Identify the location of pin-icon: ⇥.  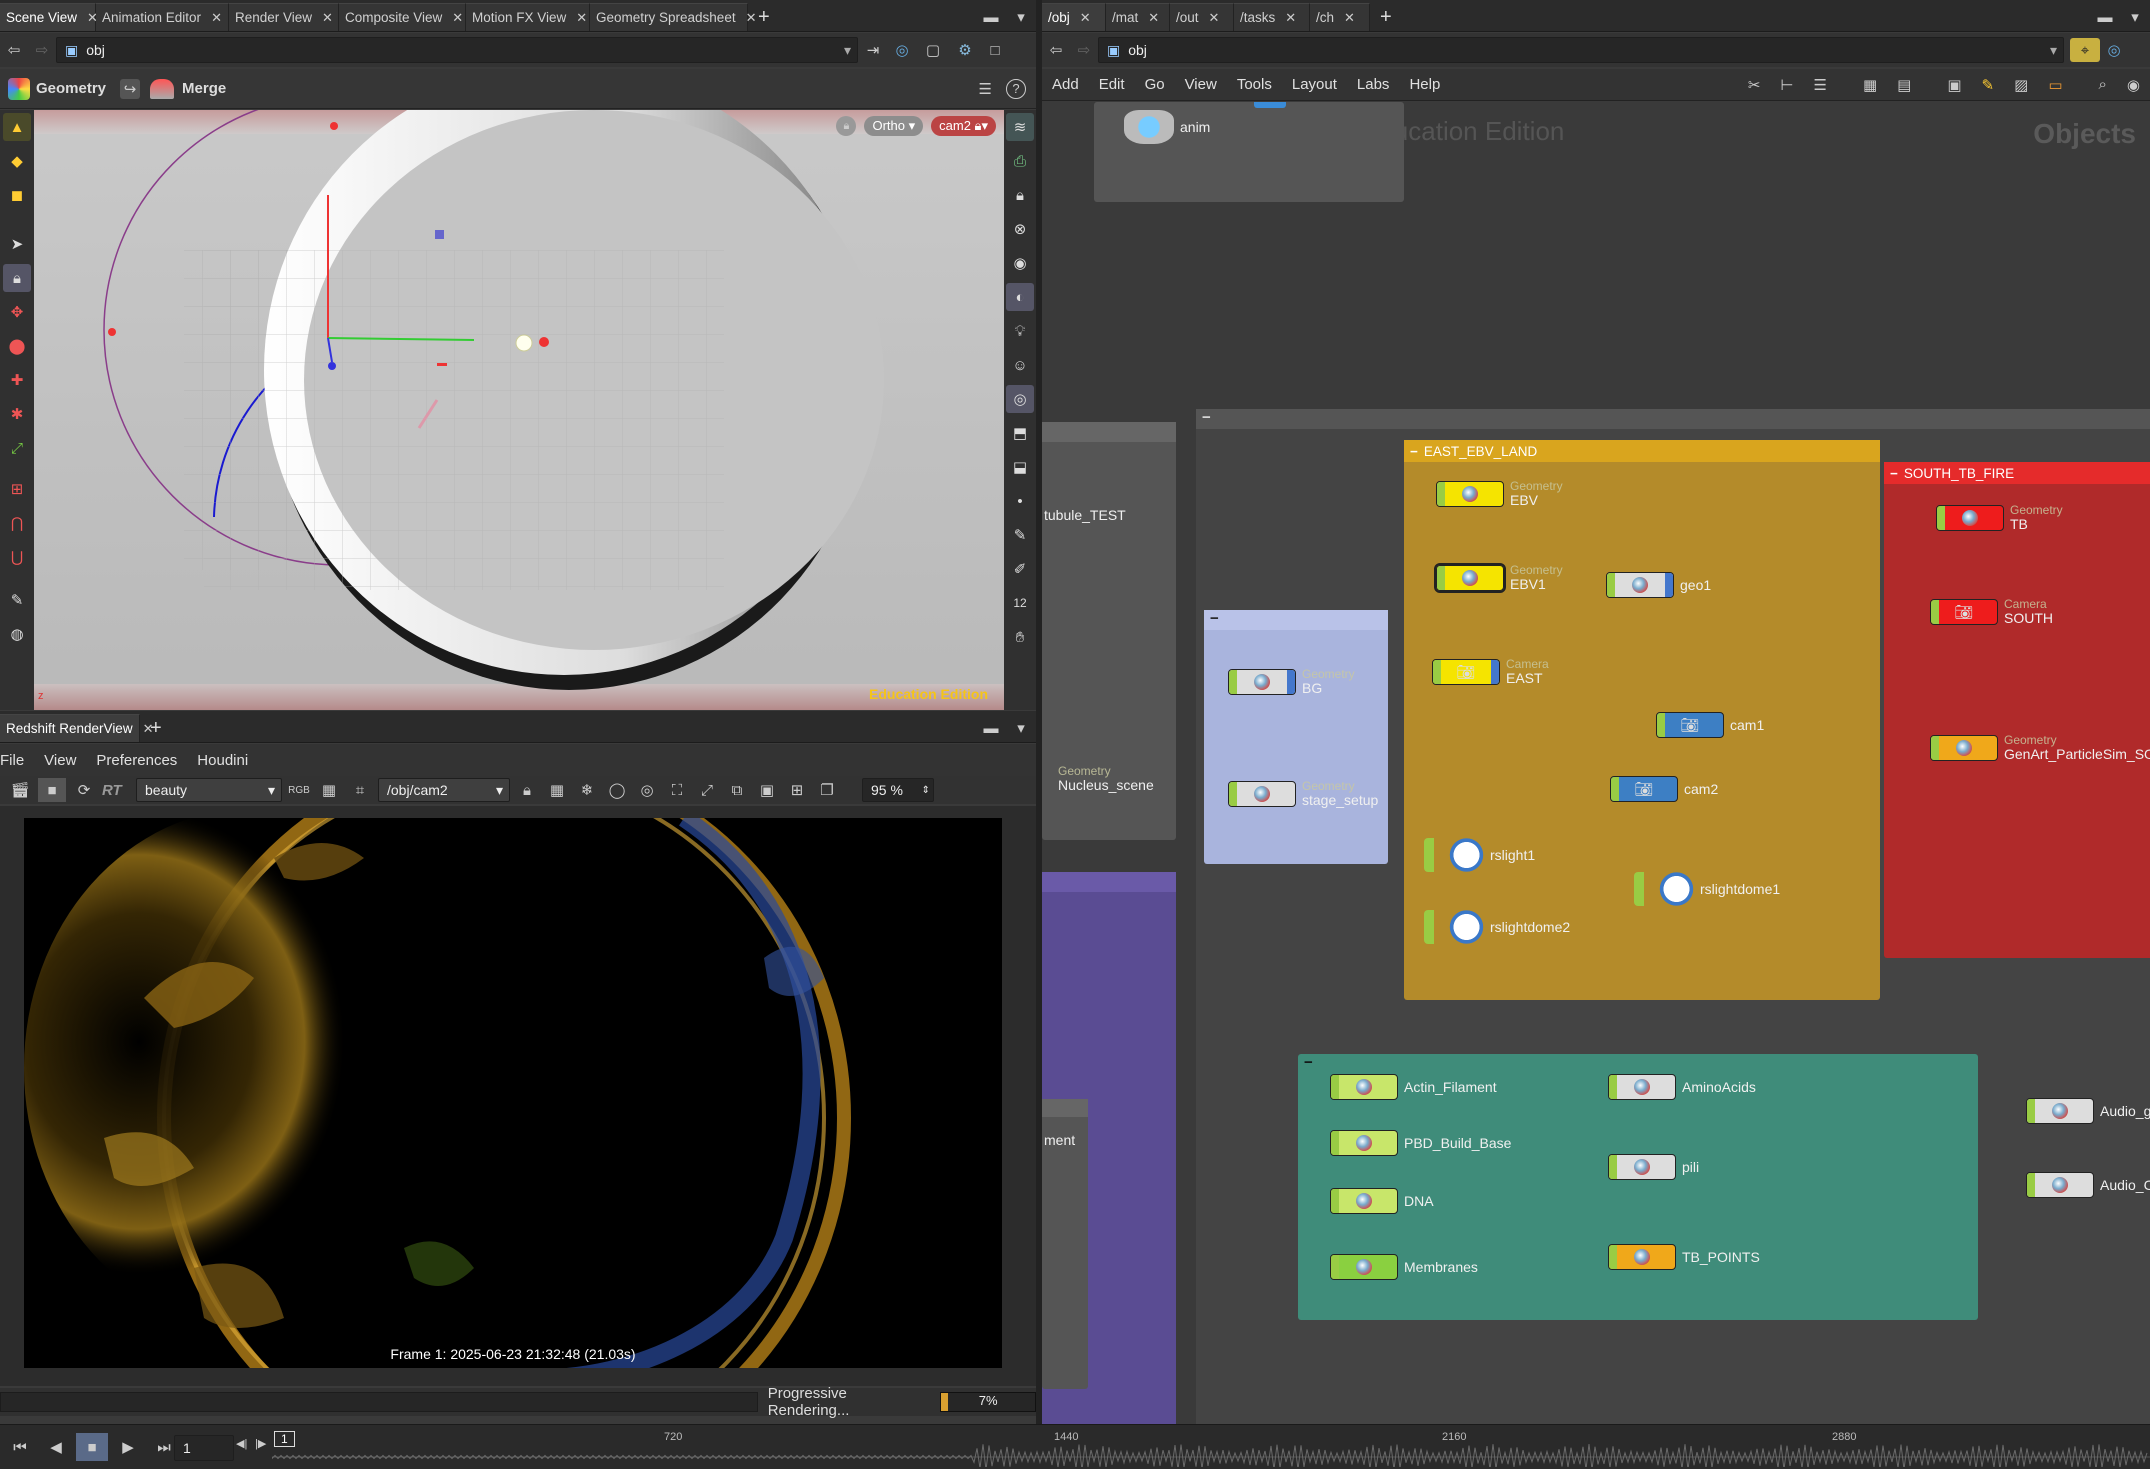
(873, 50).